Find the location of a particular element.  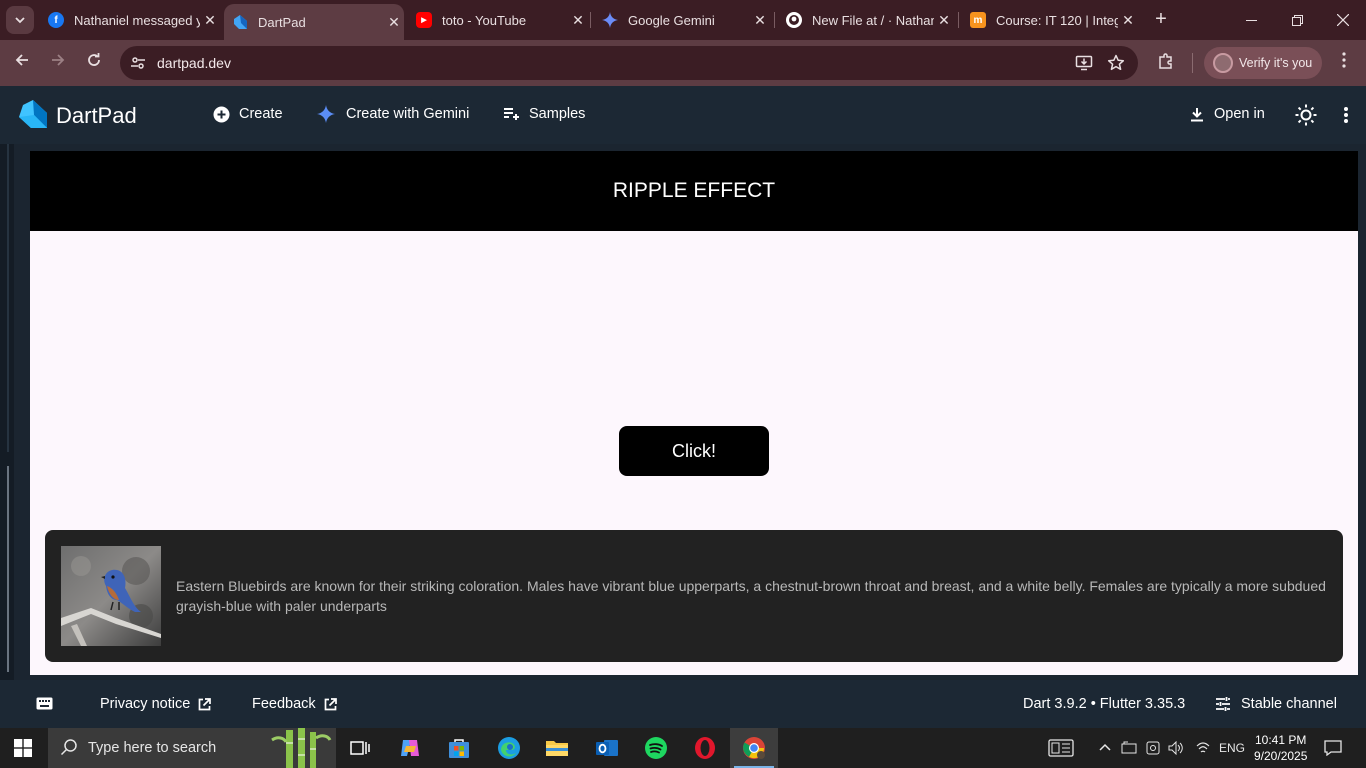

app-title: DartPad is located at coordinates (96, 115).